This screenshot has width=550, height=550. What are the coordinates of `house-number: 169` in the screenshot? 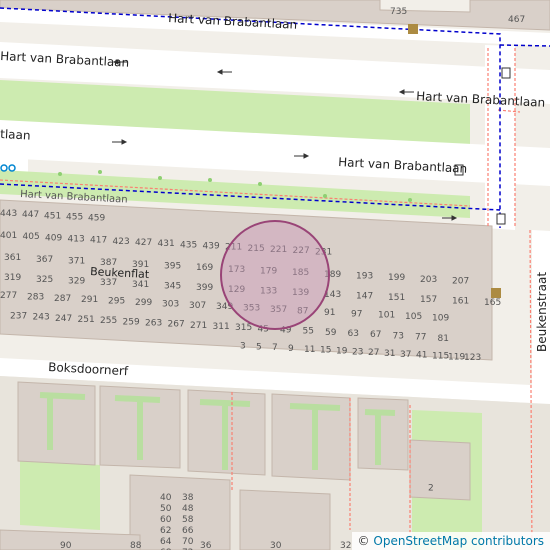 It's located at (204, 268).